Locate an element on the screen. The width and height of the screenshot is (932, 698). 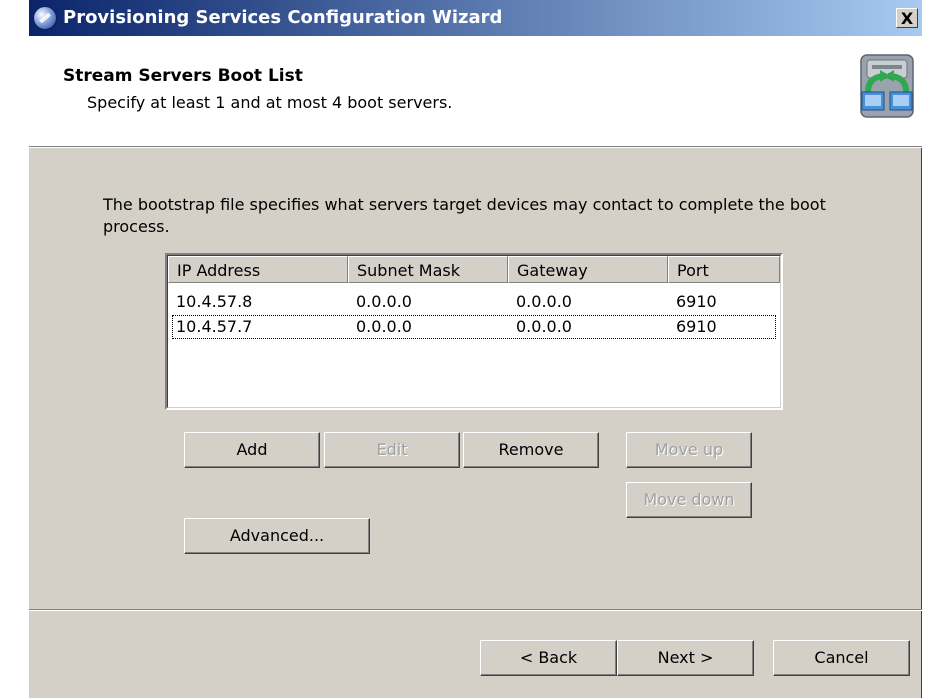
column-header-port: Port is located at coordinates (724, 269).